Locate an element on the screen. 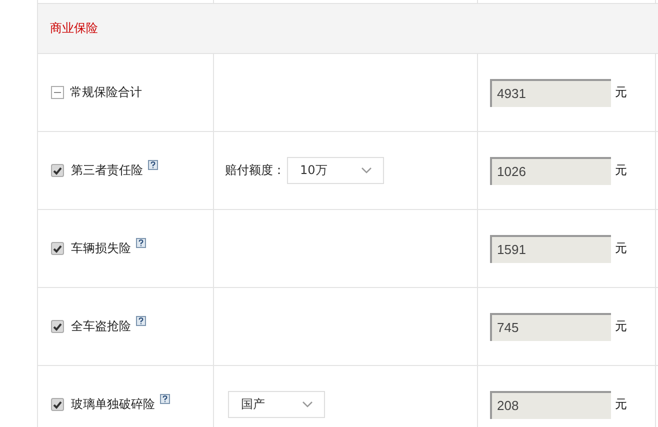  premium-field: 1591 is located at coordinates (550, 248).